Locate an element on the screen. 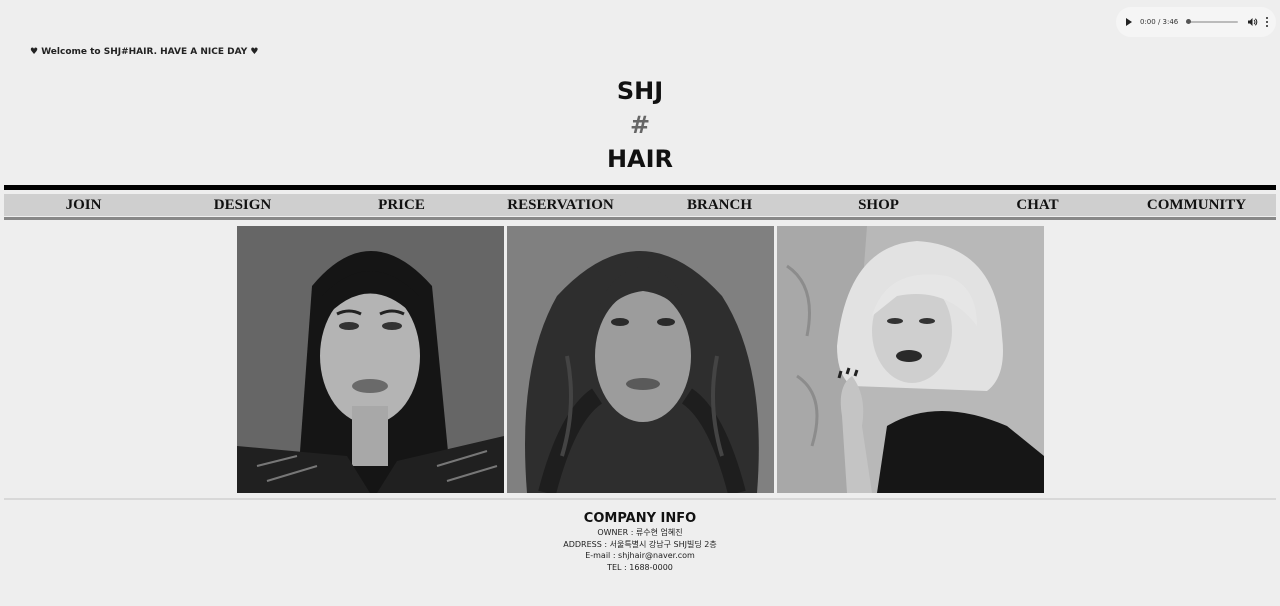  nav-price: PRICE is located at coordinates (401, 205).